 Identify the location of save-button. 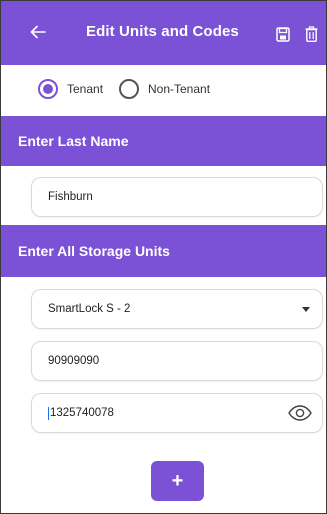
(283, 34).